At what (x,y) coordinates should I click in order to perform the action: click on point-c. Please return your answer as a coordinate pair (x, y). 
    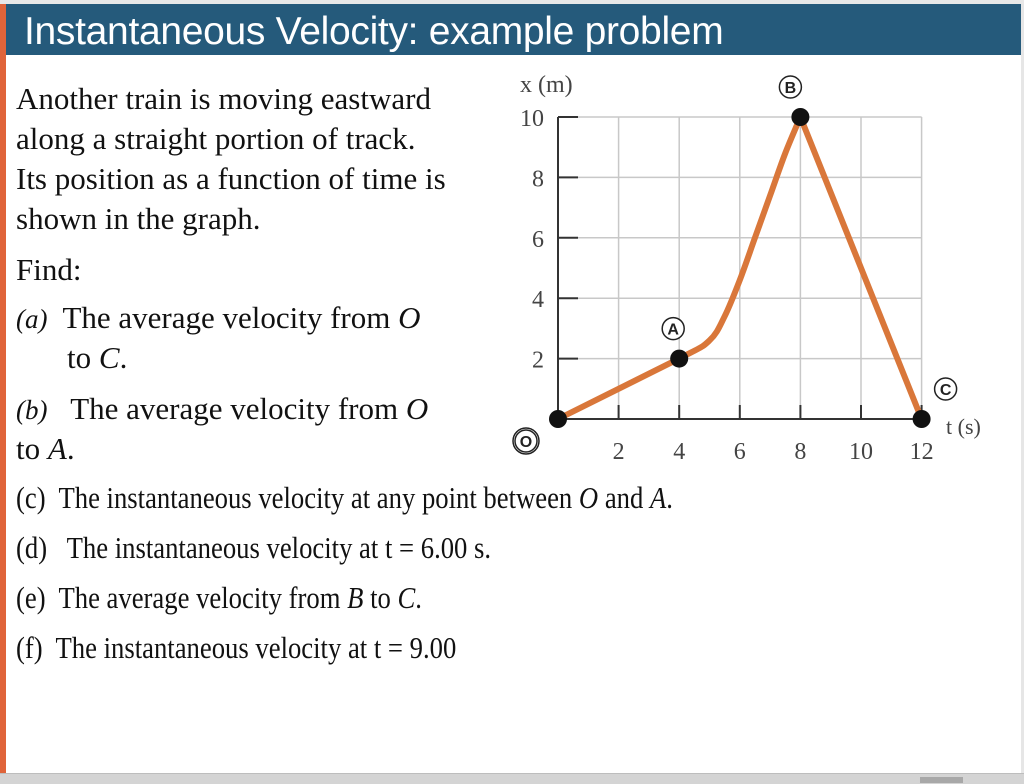
    Looking at the image, I should click on (921, 419).